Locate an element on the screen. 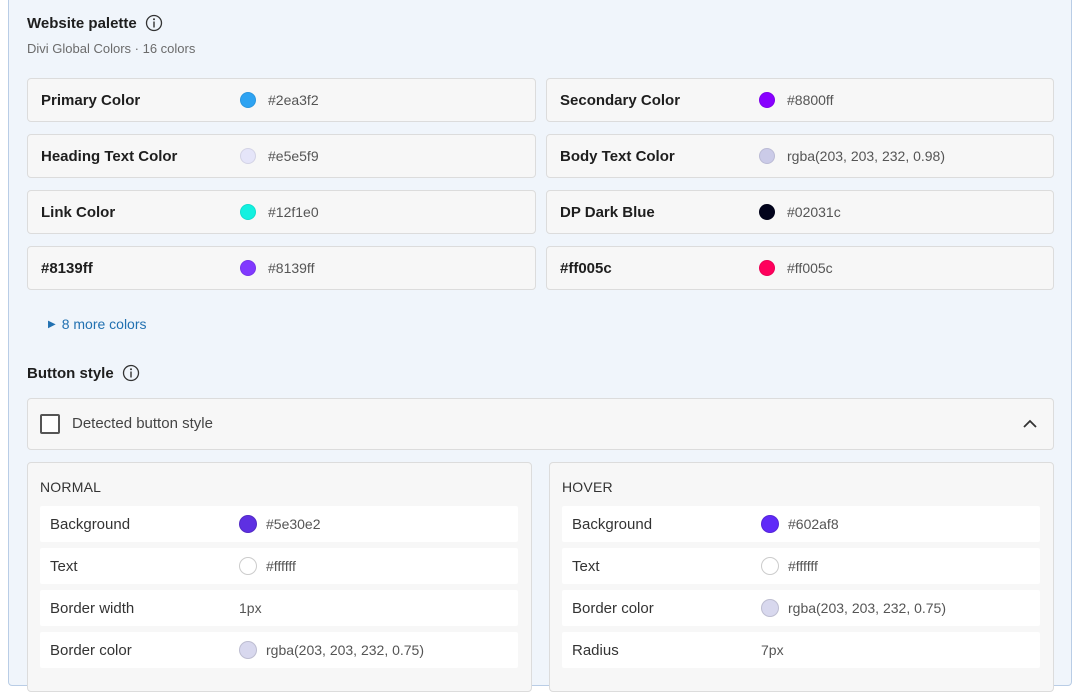 The image size is (1080, 692). palette-color-card: DP Dark Blue #02031c is located at coordinates (800, 212).